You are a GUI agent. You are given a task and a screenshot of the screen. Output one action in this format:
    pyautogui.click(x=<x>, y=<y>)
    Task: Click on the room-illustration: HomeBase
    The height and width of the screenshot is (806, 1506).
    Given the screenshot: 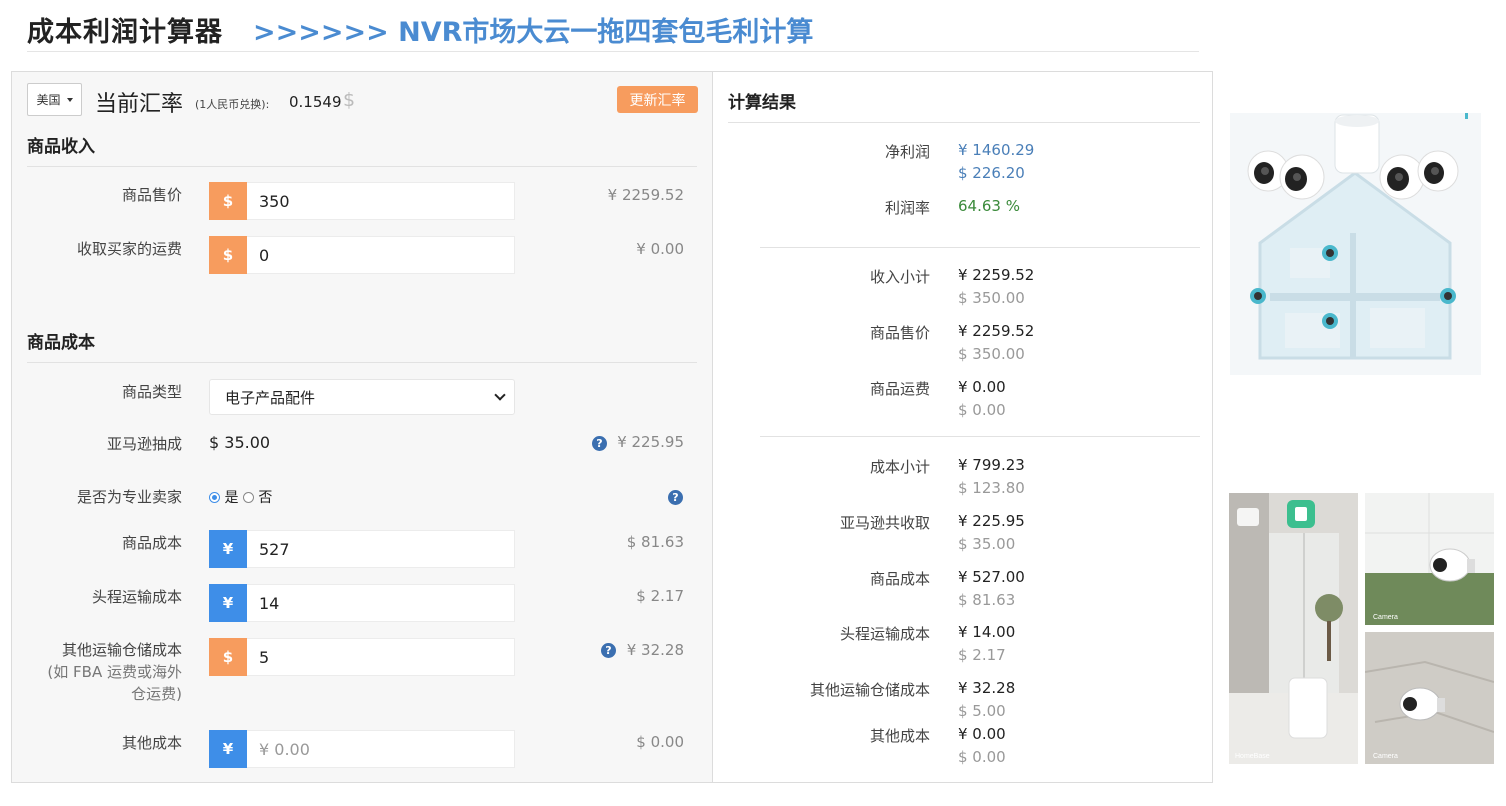 What is the action you would take?
    pyautogui.click(x=1293, y=628)
    